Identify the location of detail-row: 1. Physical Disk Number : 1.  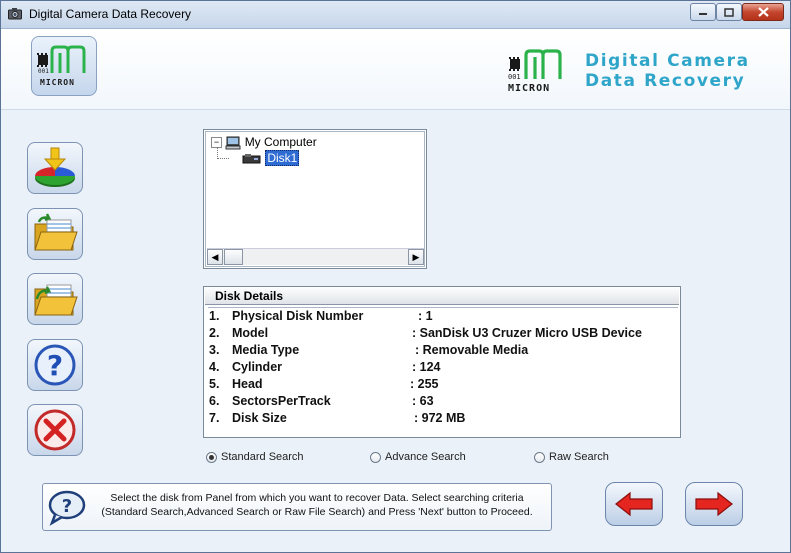
(443, 317).